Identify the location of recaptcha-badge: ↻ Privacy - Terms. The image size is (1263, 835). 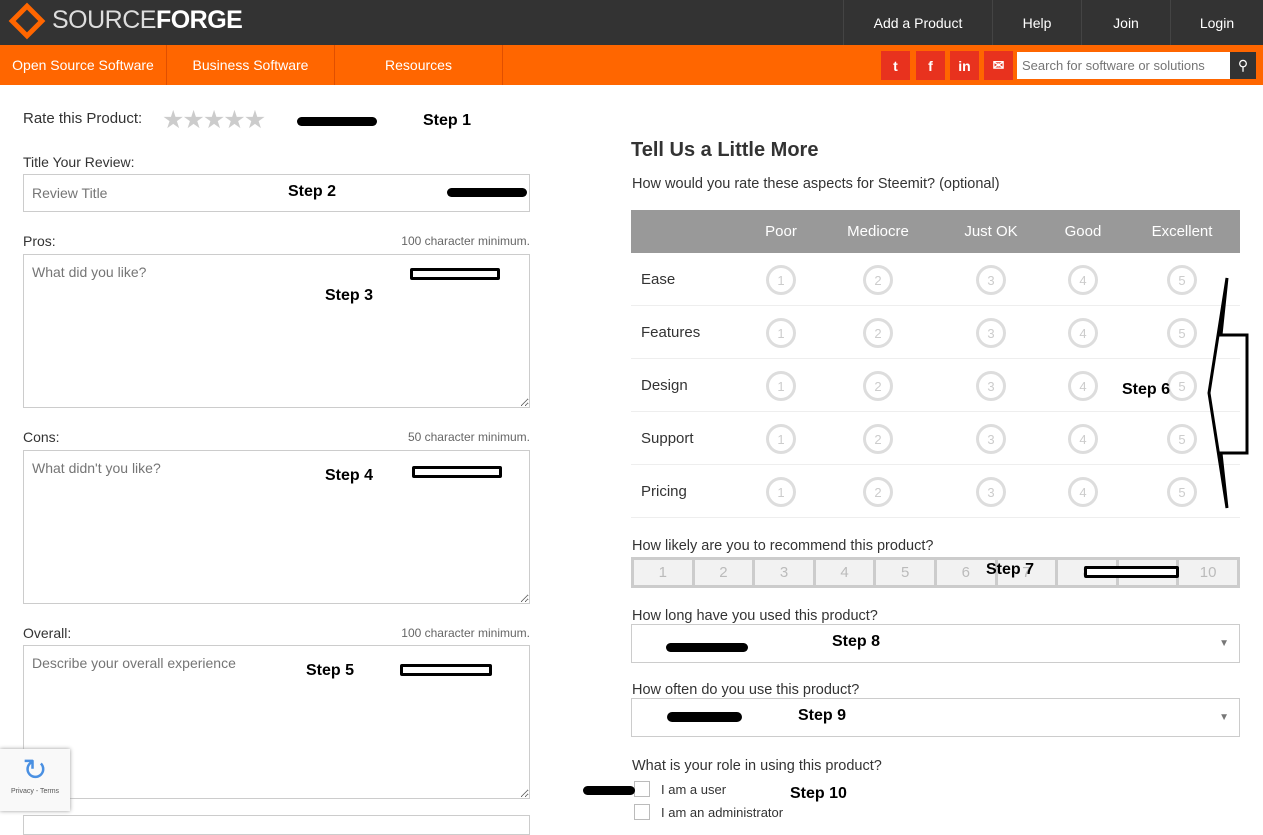
(35, 780).